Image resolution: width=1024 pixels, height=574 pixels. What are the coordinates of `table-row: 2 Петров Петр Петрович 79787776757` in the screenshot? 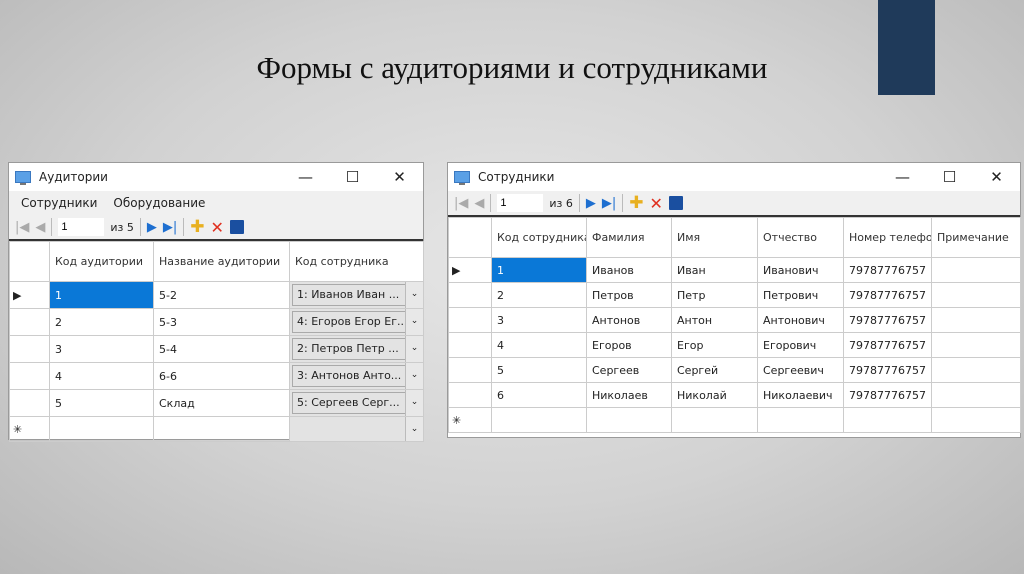 It's located at (734, 295).